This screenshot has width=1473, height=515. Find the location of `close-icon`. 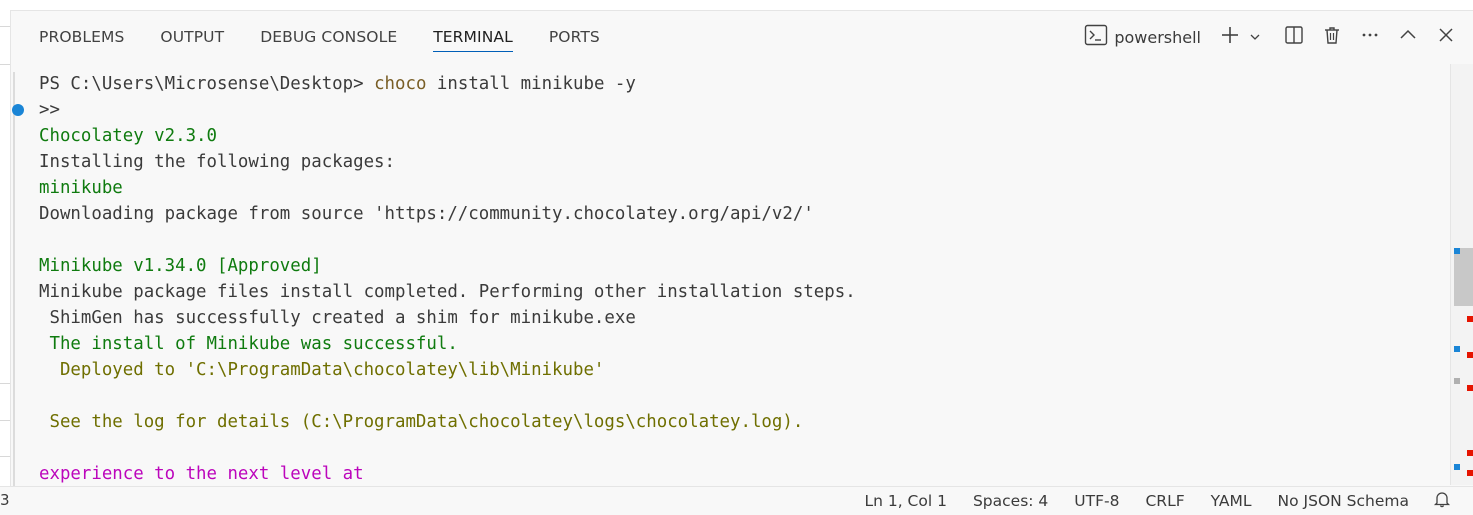

close-icon is located at coordinates (1446, 37).